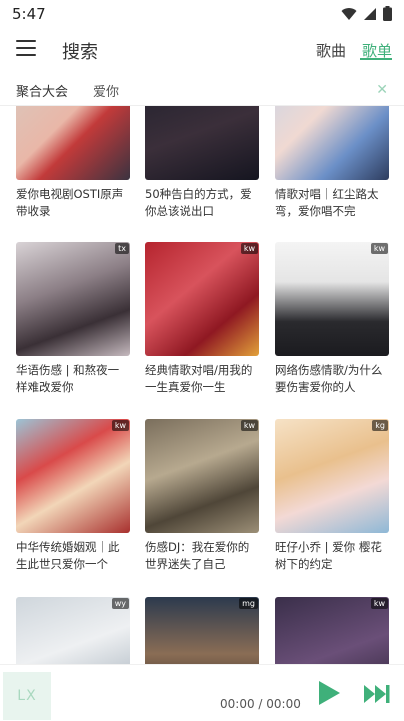 Image resolution: width=404 pixels, height=721 pixels. Describe the element at coordinates (329, 693) in the screenshot. I see `play-icon` at that location.